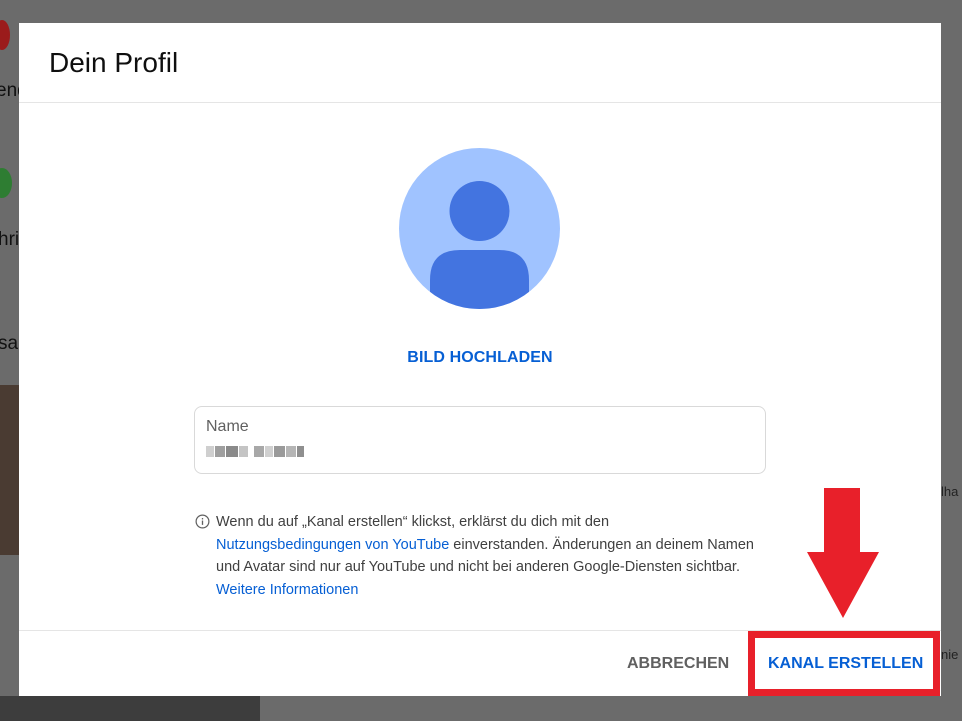 This screenshot has width=962, height=721. Describe the element at coordinates (227, 426) in the screenshot. I see `name-field-label: Name` at that location.